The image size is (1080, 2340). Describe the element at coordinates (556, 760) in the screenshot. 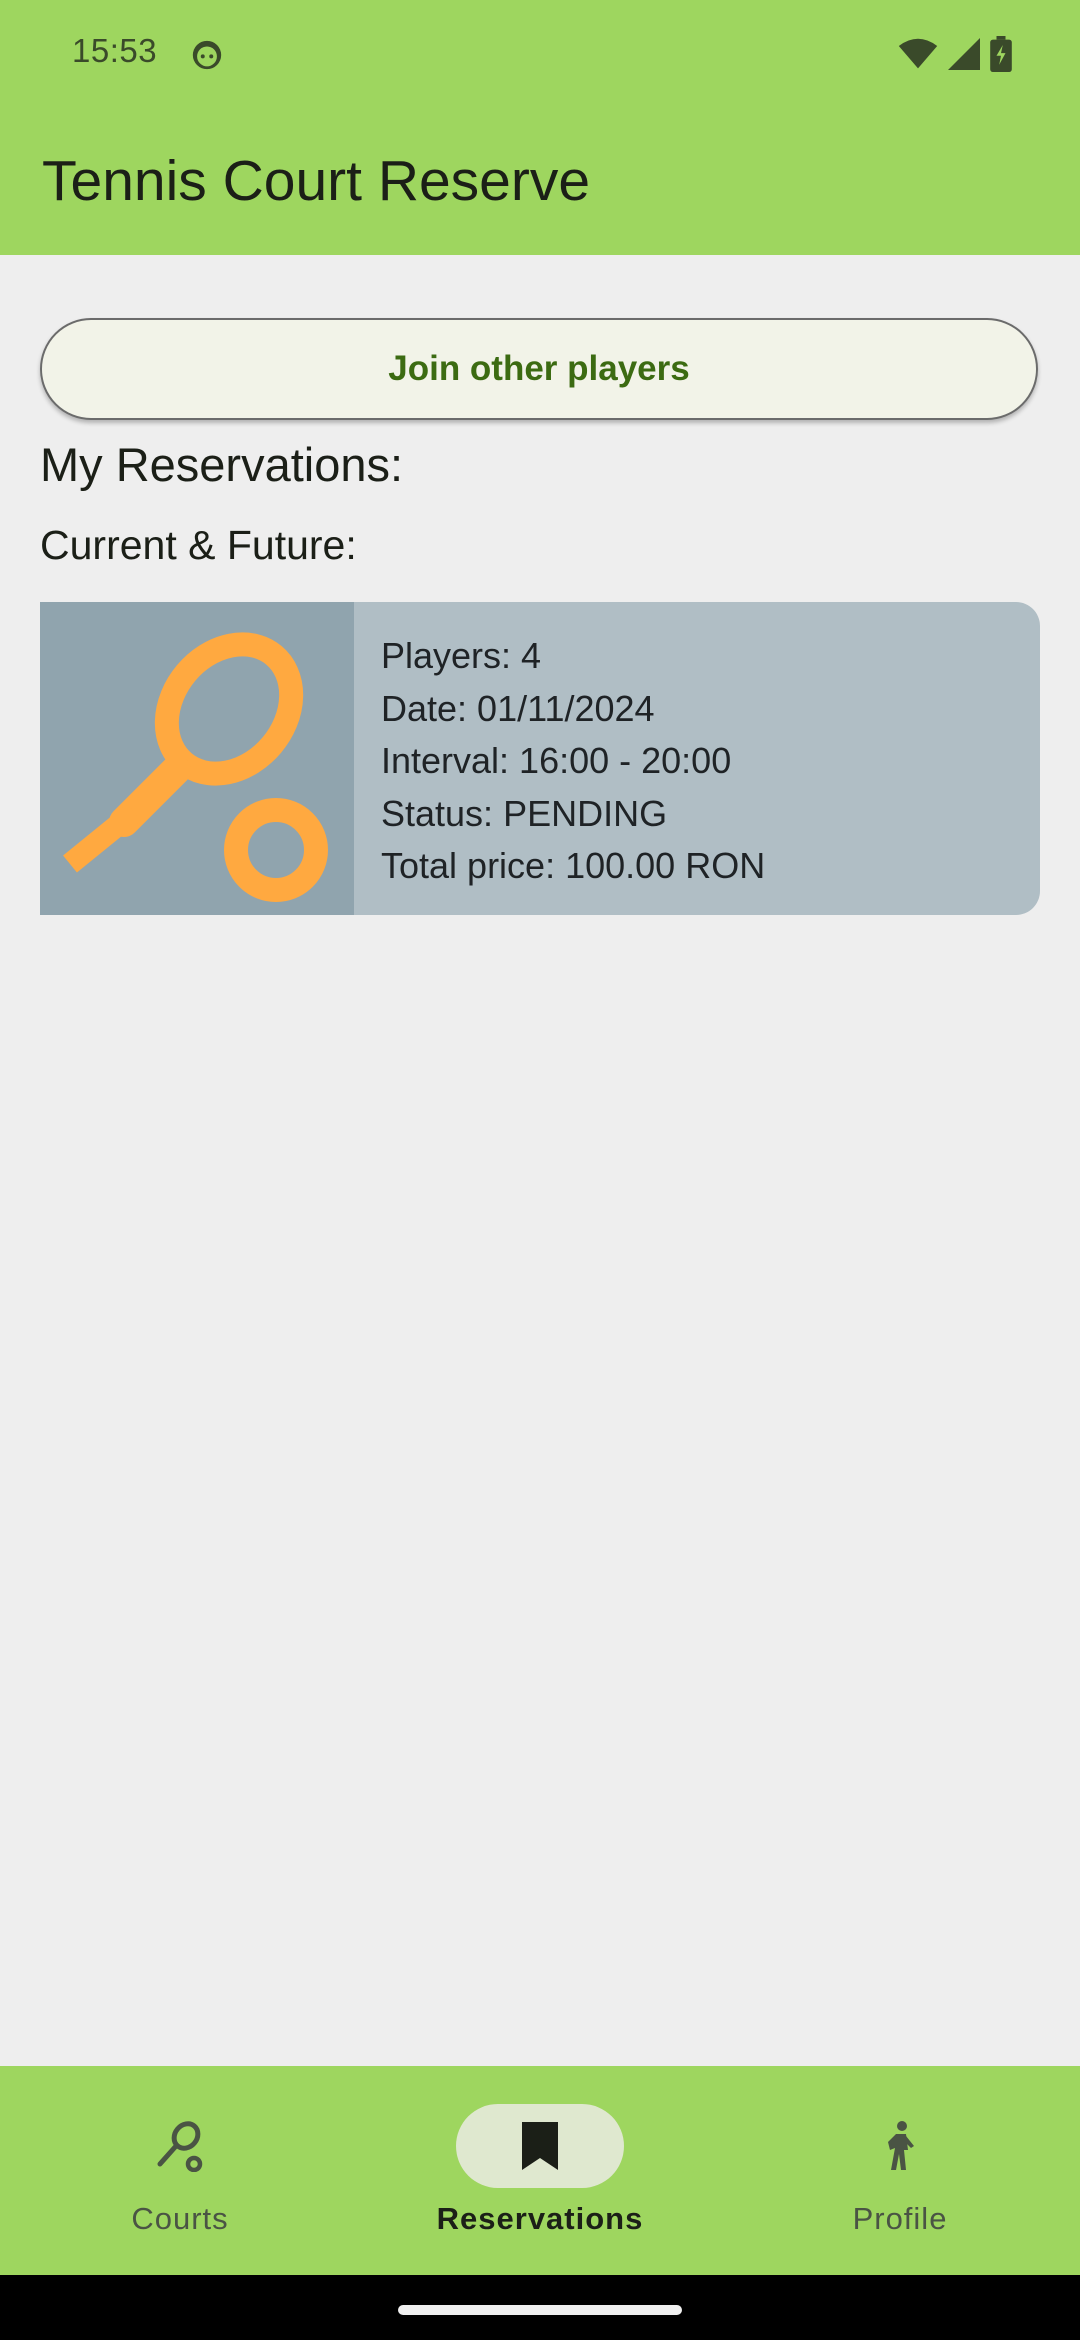

I see `reservation-interval: Interval: 16:00 - 20:00` at that location.